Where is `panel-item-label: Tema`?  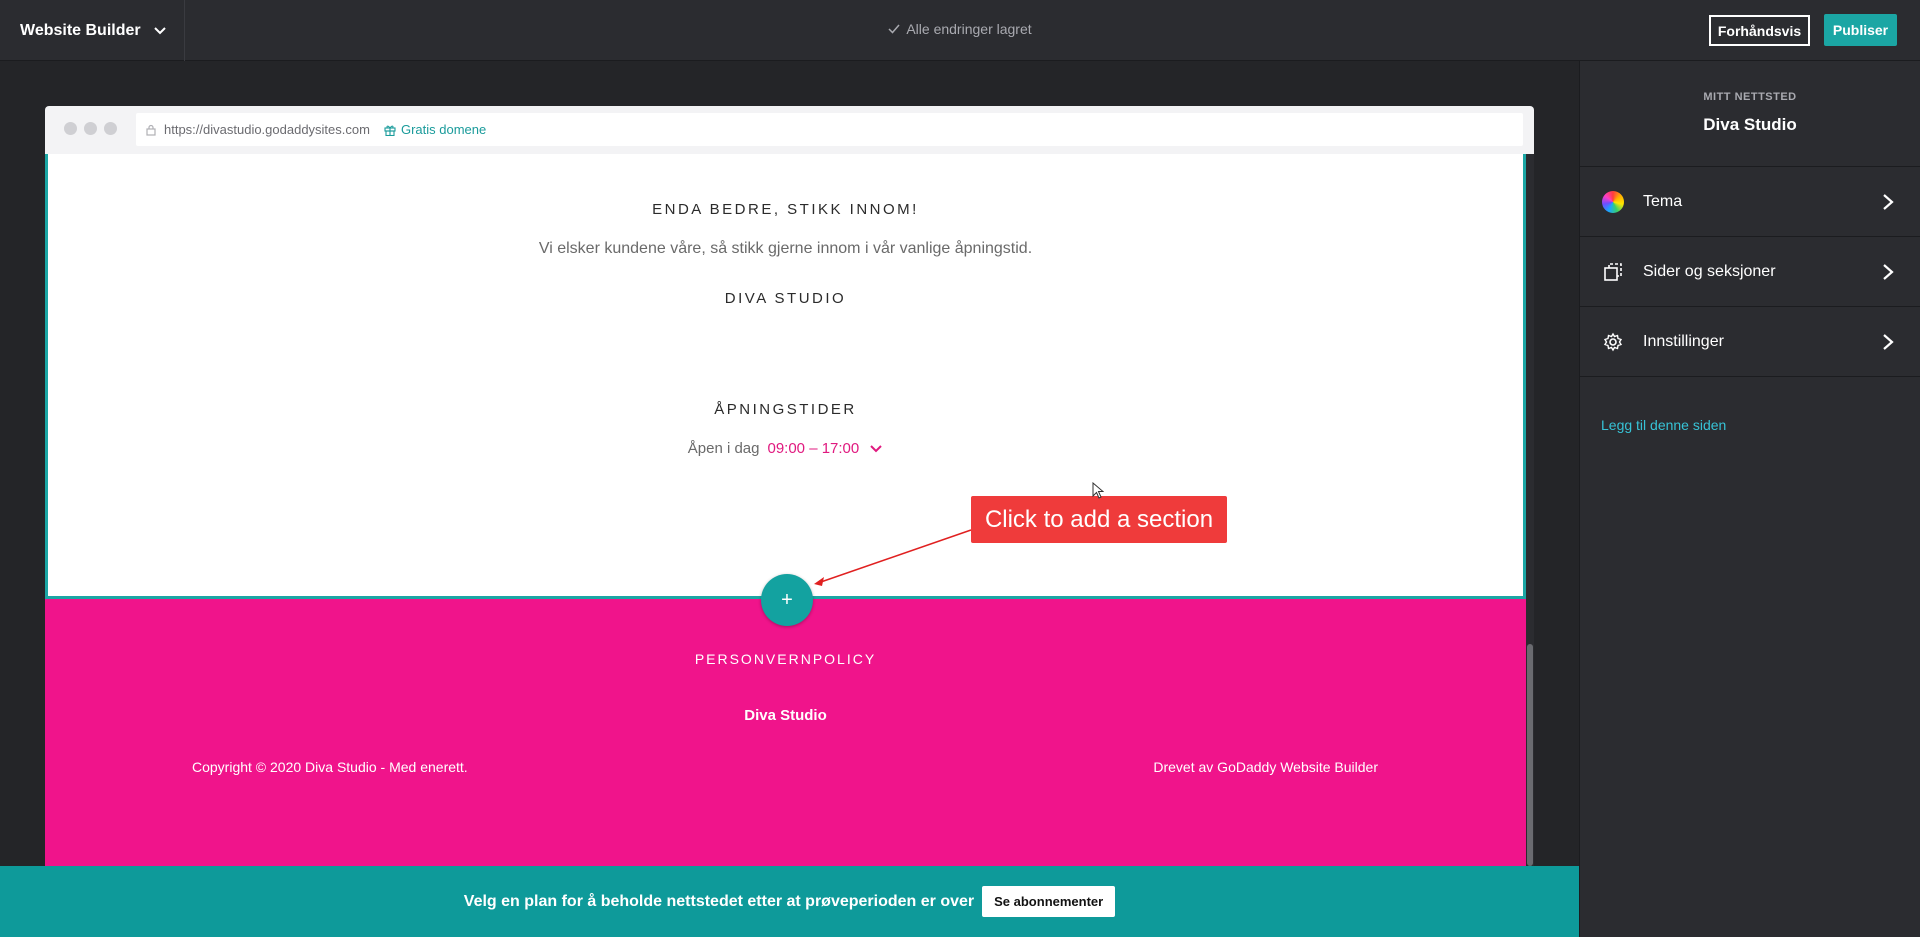
panel-item-label: Tema is located at coordinates (1663, 201).